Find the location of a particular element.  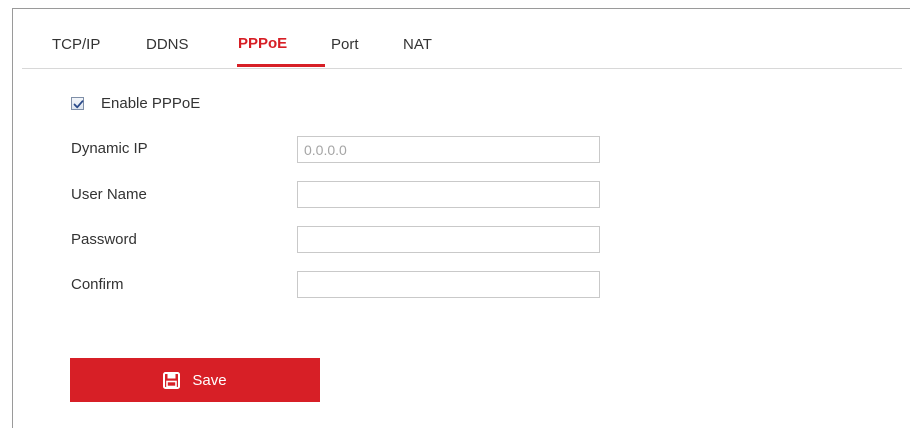

dynamic-ip-label: Dynamic IP is located at coordinates (109, 148).